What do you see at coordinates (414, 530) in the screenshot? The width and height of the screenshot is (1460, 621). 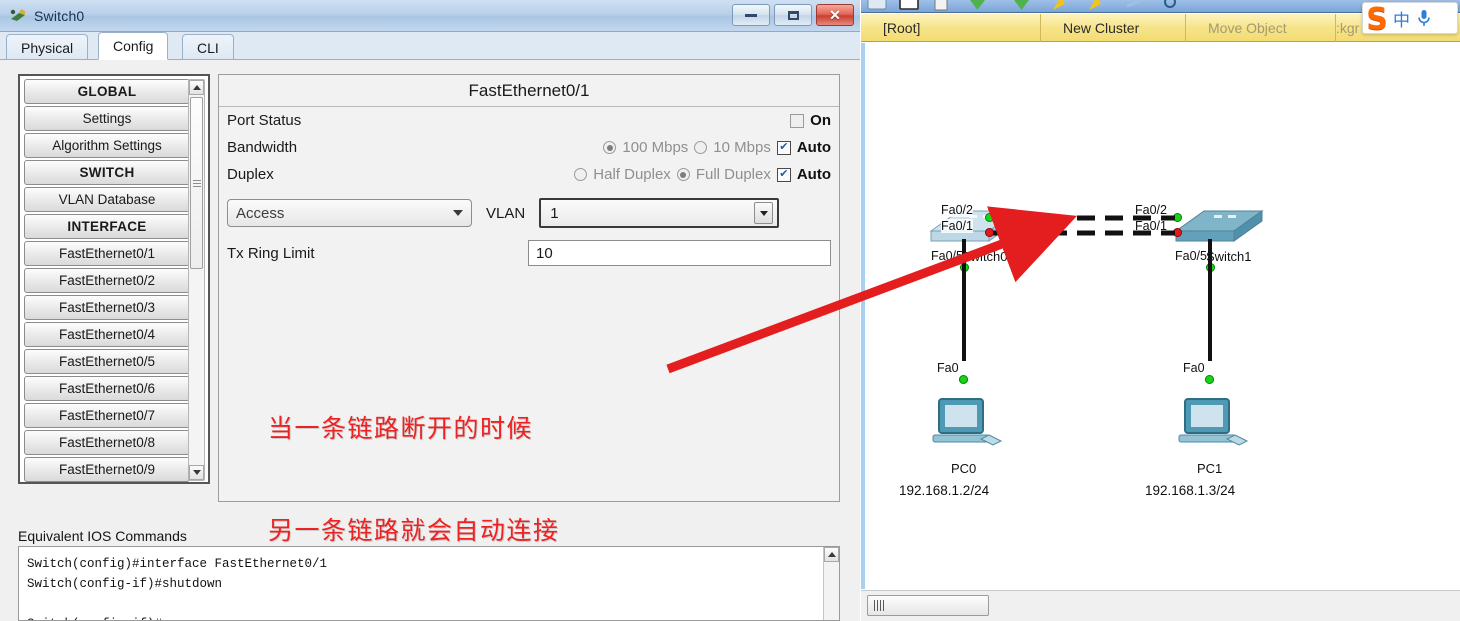 I see `annotation-line-2: 另一条链路就会自动连接` at bounding box center [414, 530].